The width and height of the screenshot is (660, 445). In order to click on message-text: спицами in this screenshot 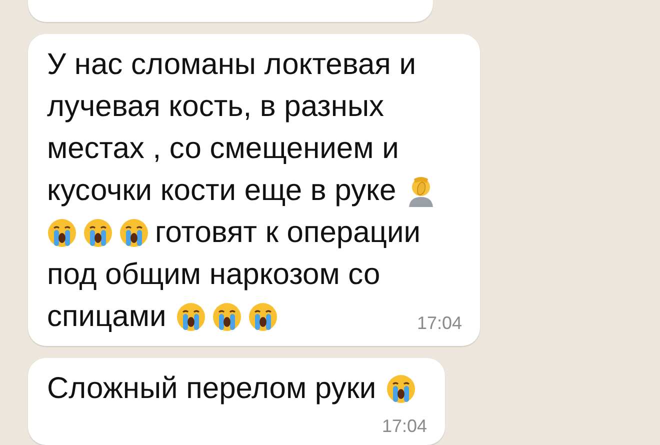, I will do `click(106, 317)`.